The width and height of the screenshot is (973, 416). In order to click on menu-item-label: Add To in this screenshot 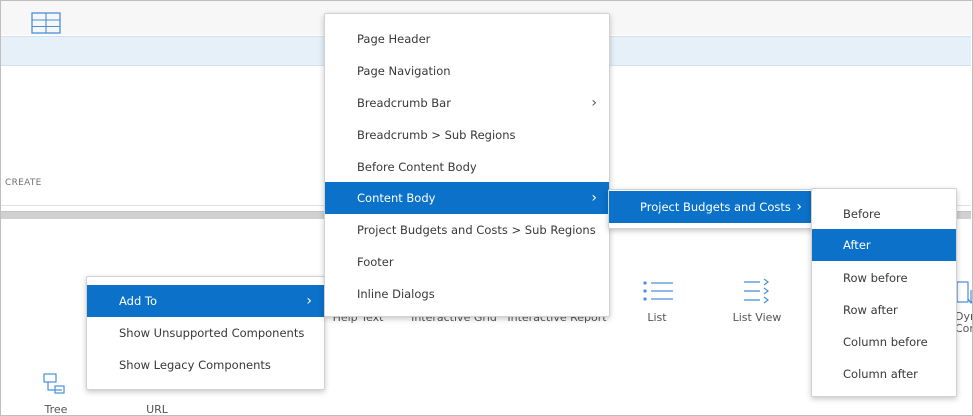, I will do `click(138, 301)`.